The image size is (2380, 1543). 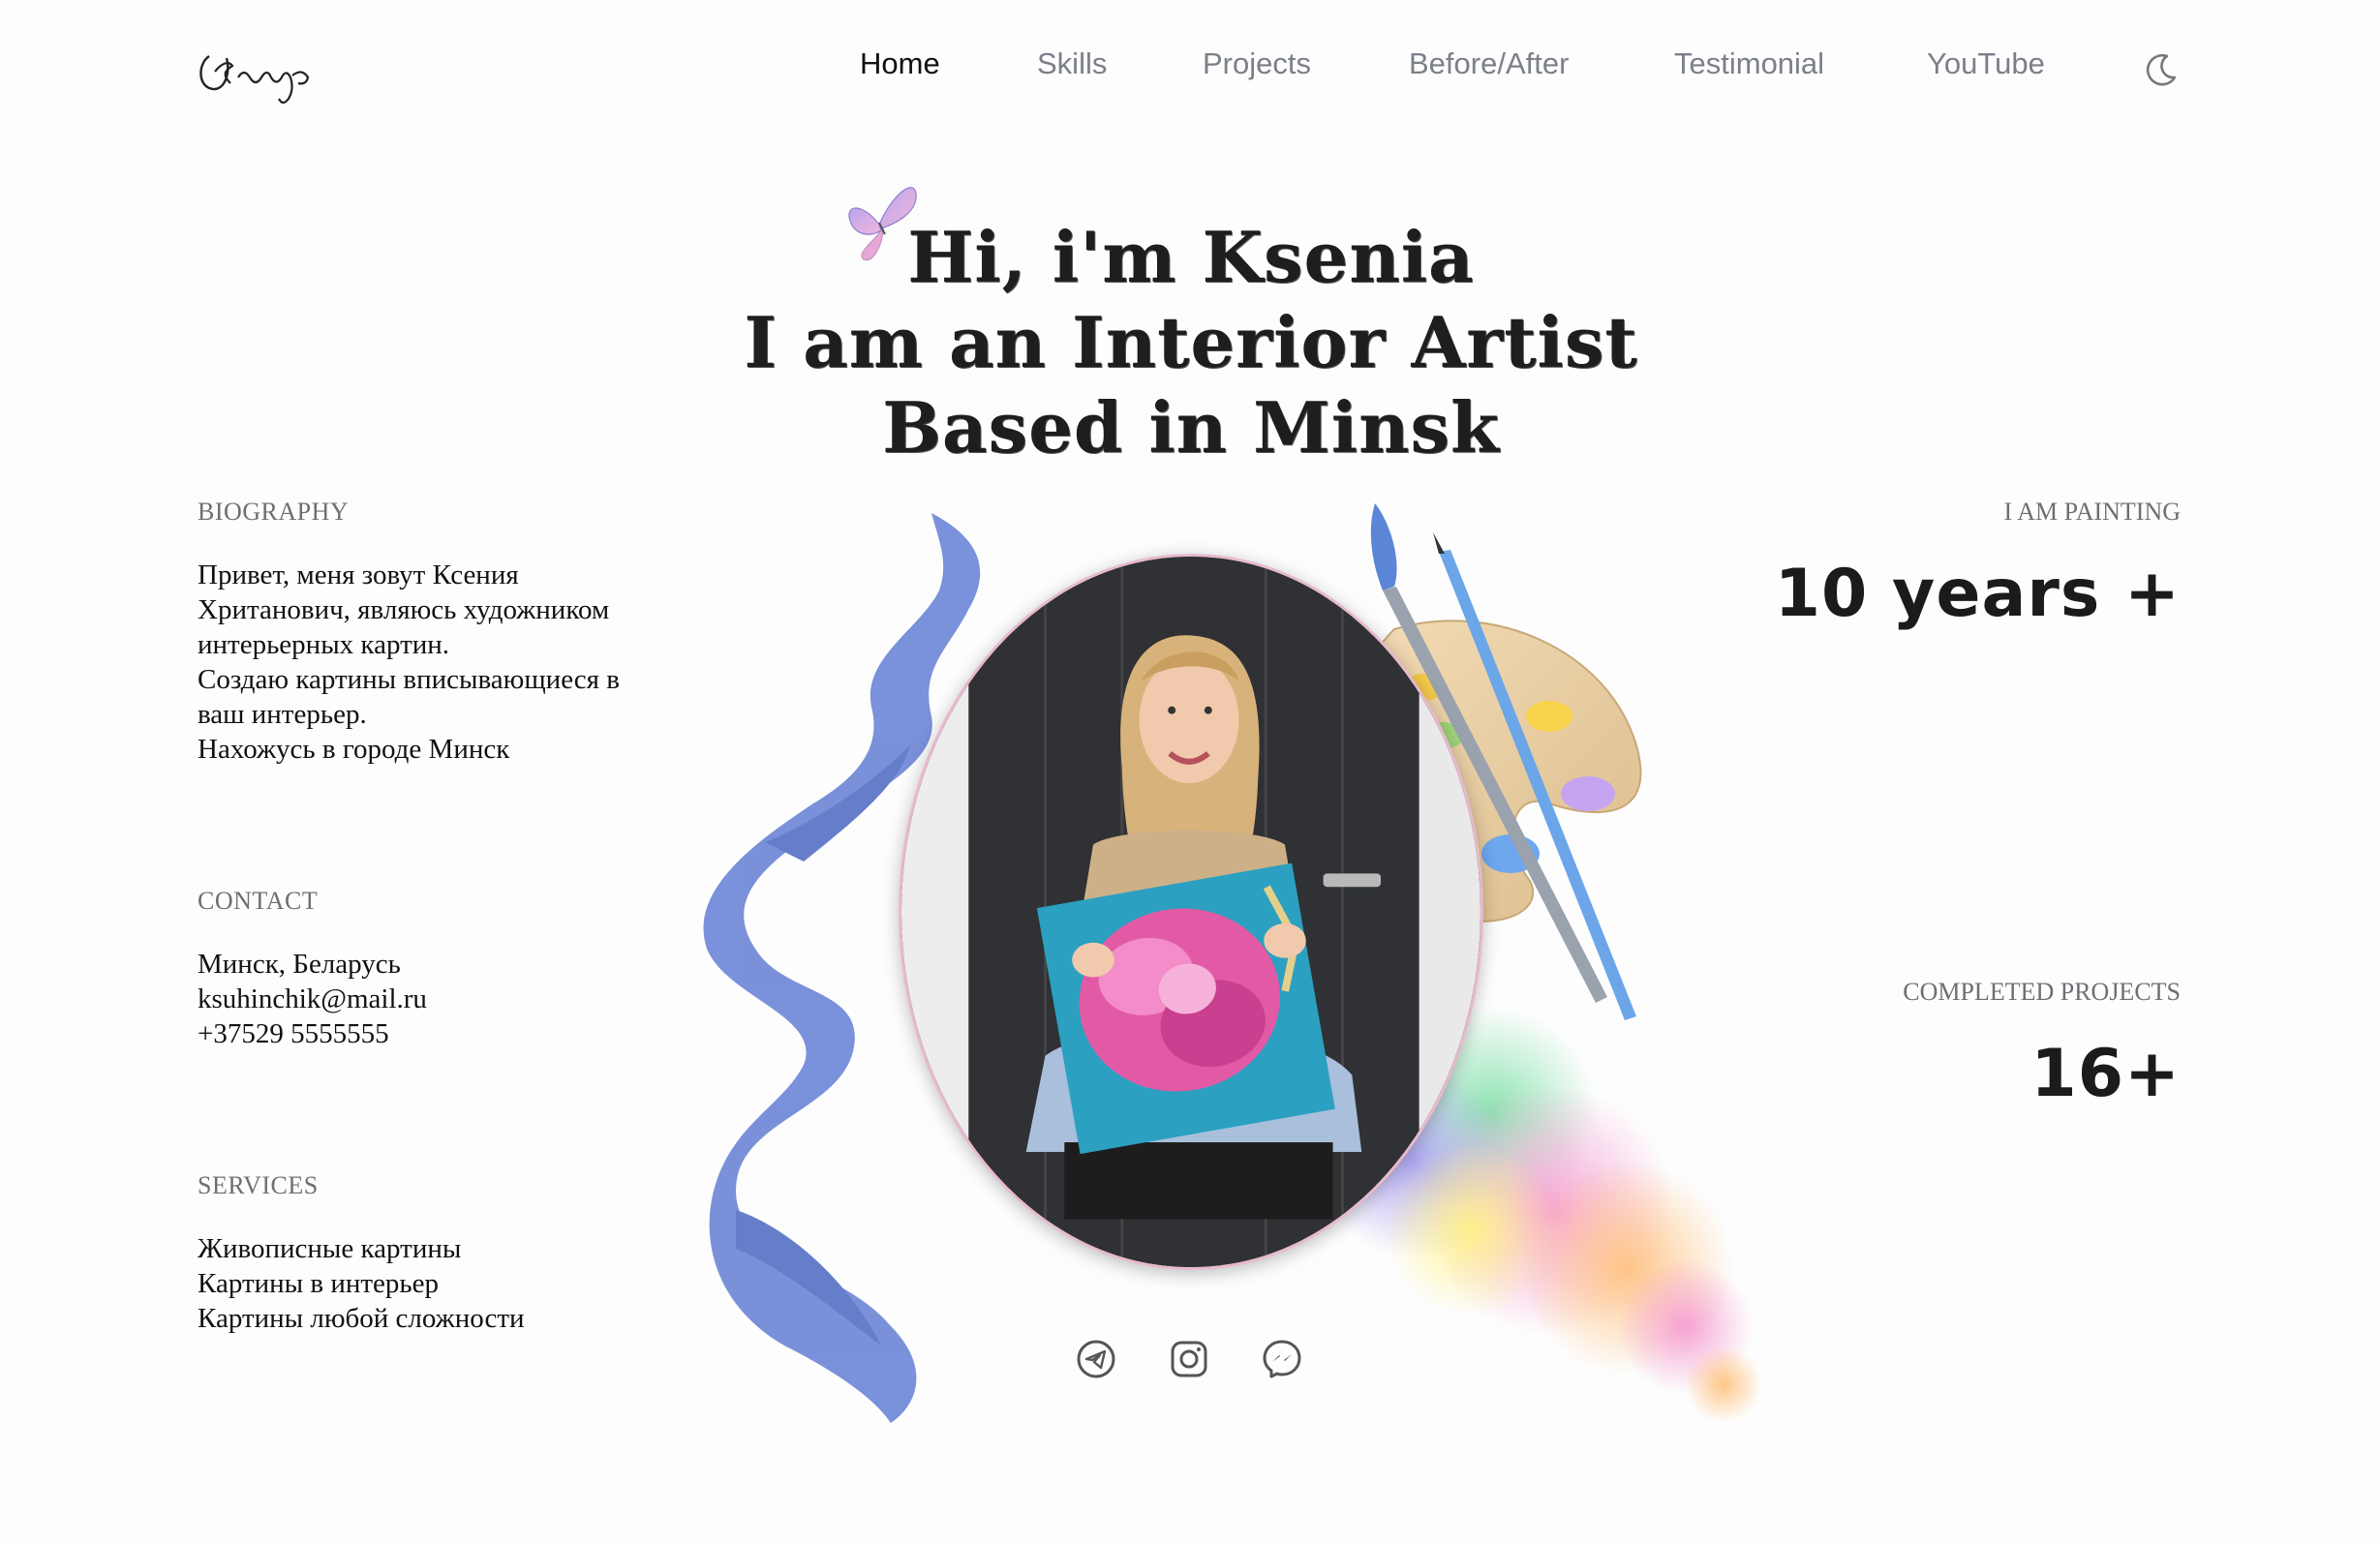 I want to click on nav-before-after: Before/After, so click(x=1489, y=63).